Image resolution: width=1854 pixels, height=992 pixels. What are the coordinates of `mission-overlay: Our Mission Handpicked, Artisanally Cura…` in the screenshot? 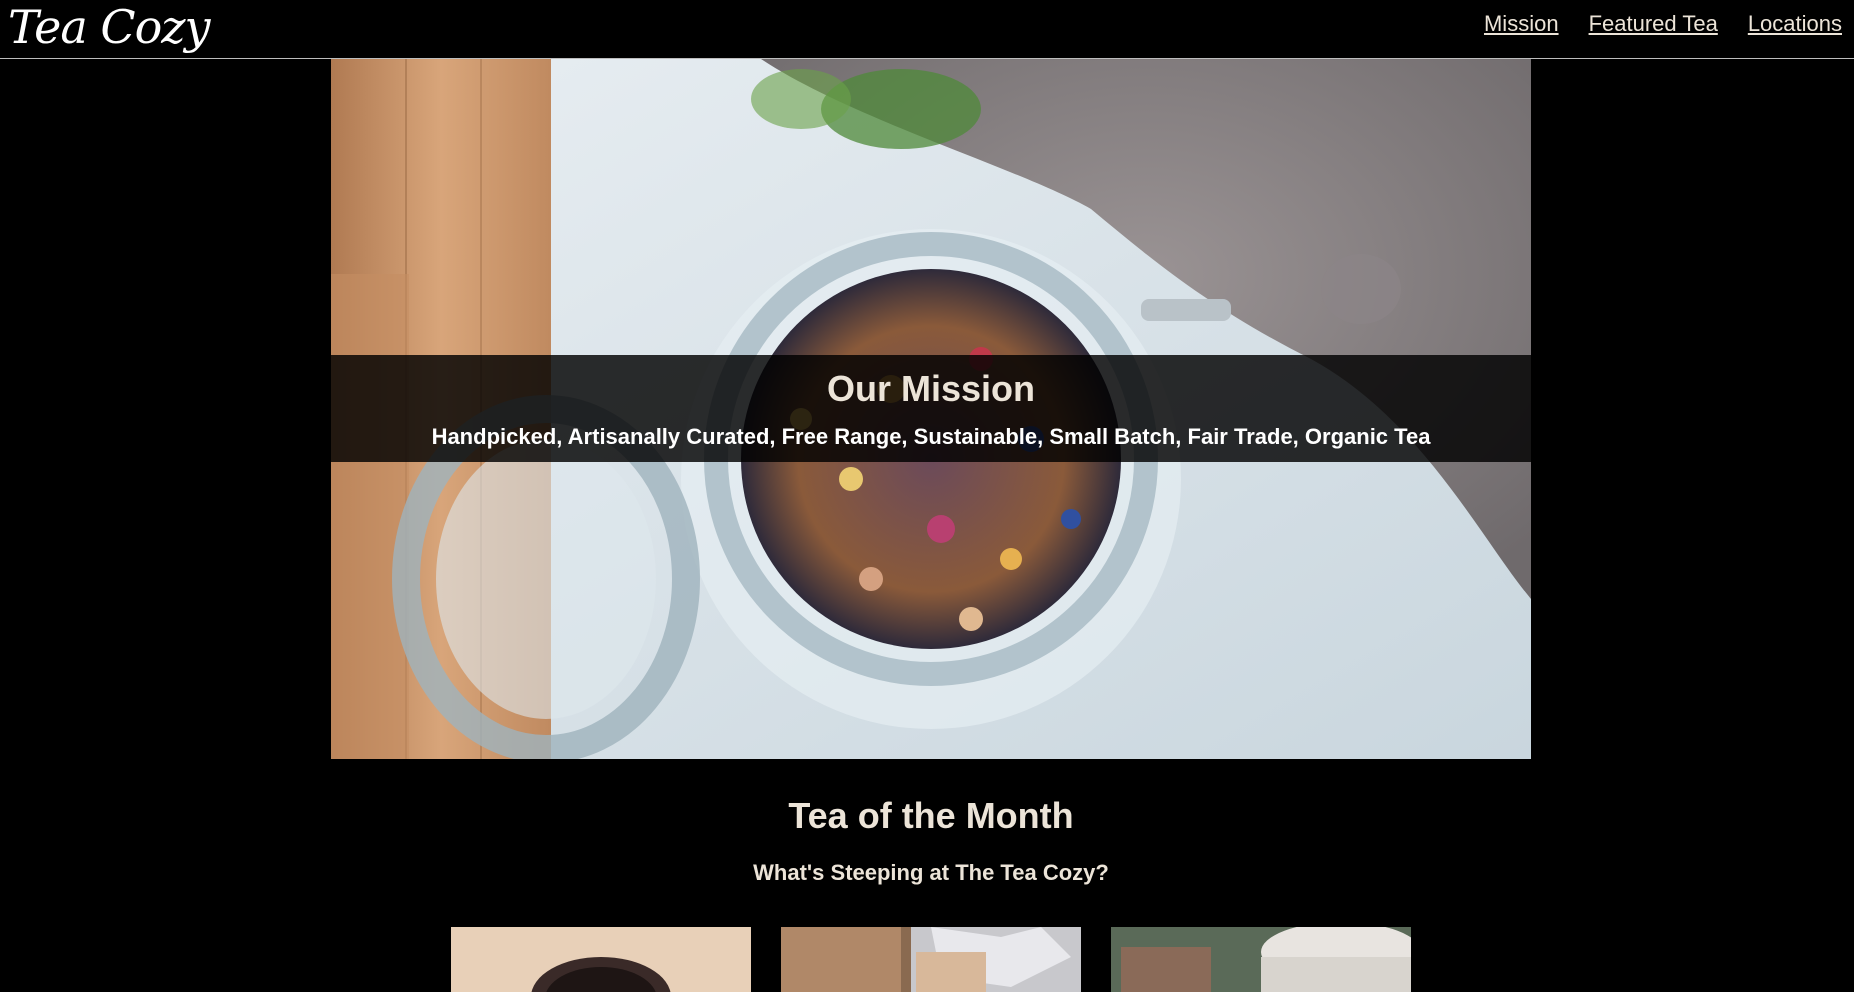 It's located at (931, 408).